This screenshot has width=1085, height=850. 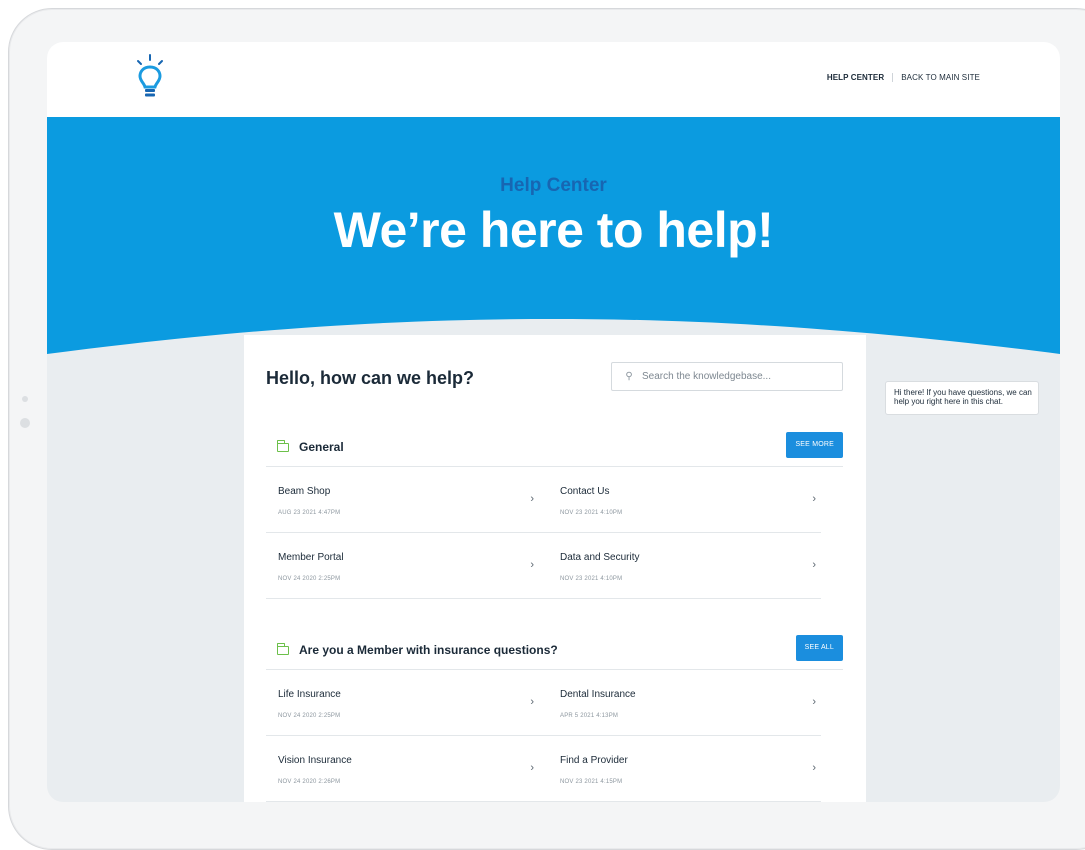 I want to click on hero-title: We’re here to help!, so click(x=553, y=230).